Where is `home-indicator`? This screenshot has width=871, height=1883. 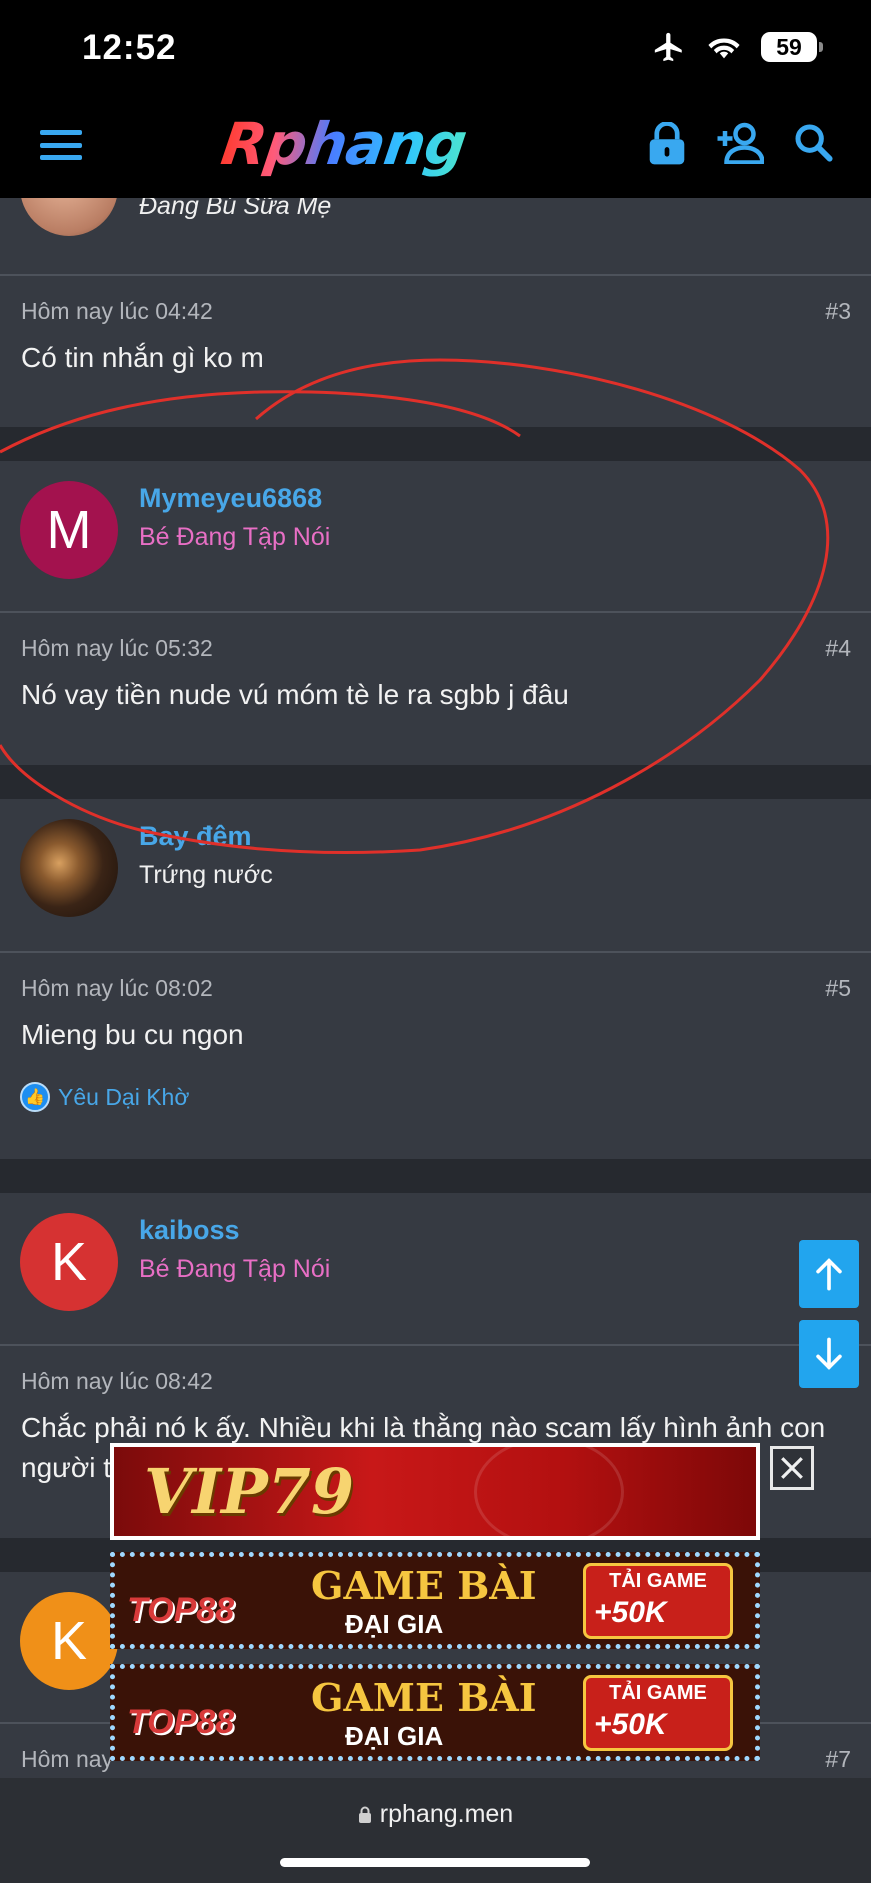
home-indicator is located at coordinates (435, 1862).